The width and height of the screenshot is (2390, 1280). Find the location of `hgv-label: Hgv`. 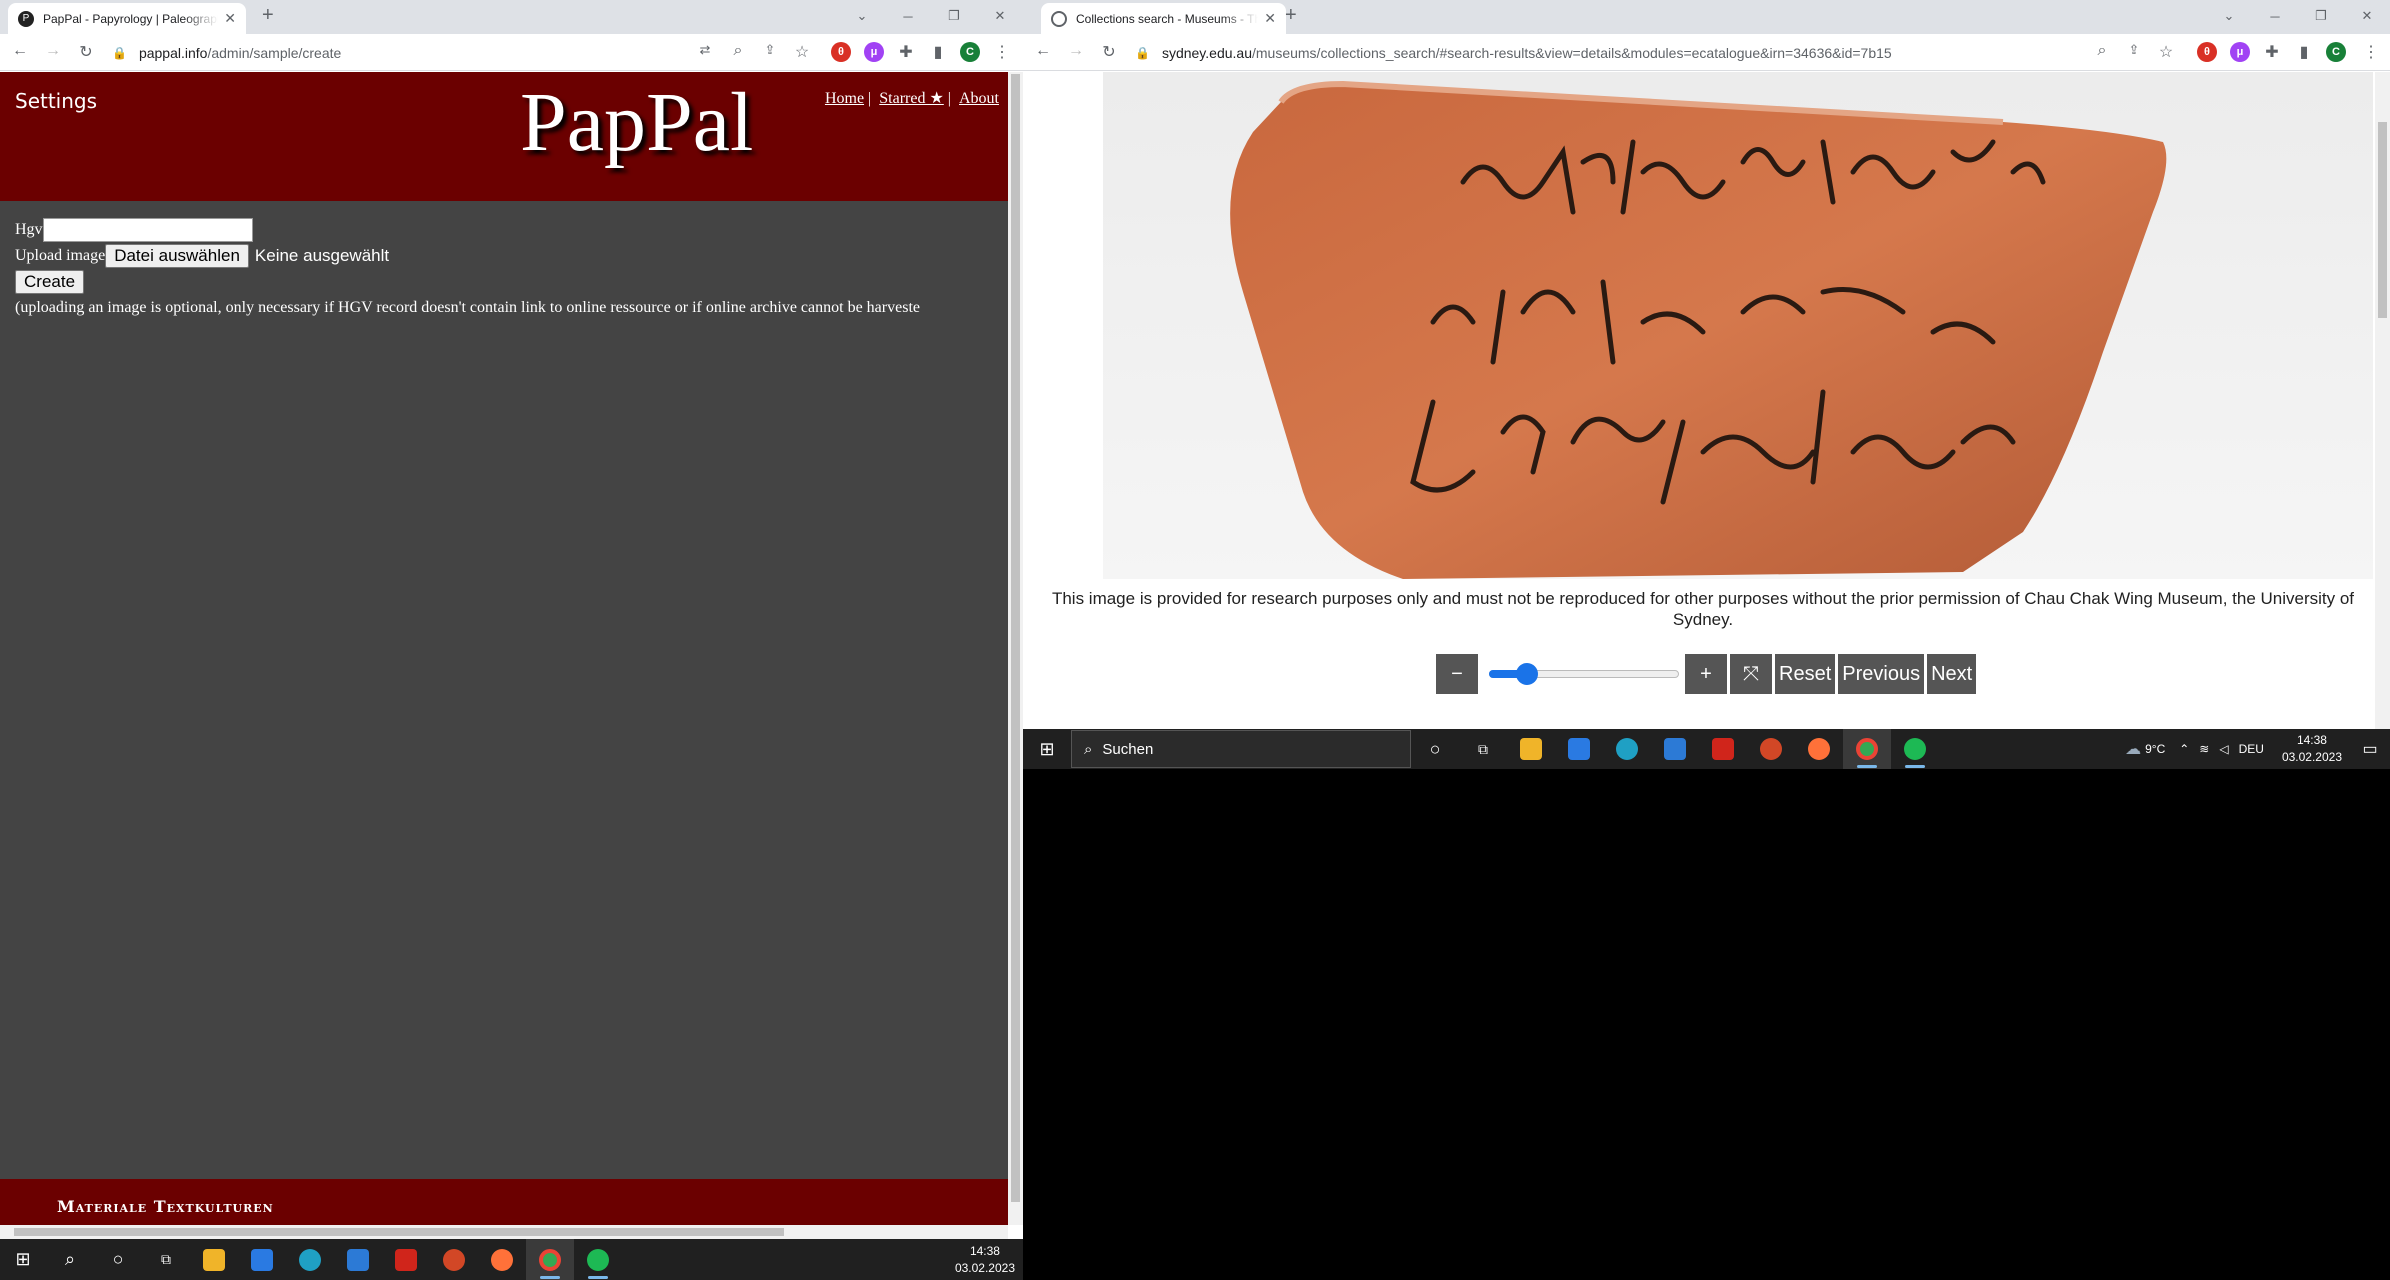

hgv-label: Hgv is located at coordinates (29, 229).